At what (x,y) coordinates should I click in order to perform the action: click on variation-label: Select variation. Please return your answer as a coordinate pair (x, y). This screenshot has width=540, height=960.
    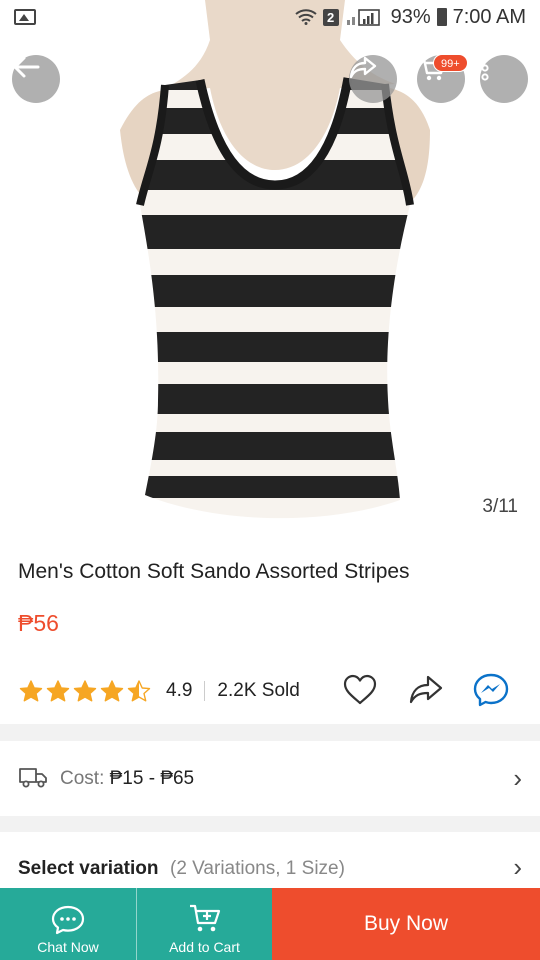
    Looking at the image, I should click on (88, 868).